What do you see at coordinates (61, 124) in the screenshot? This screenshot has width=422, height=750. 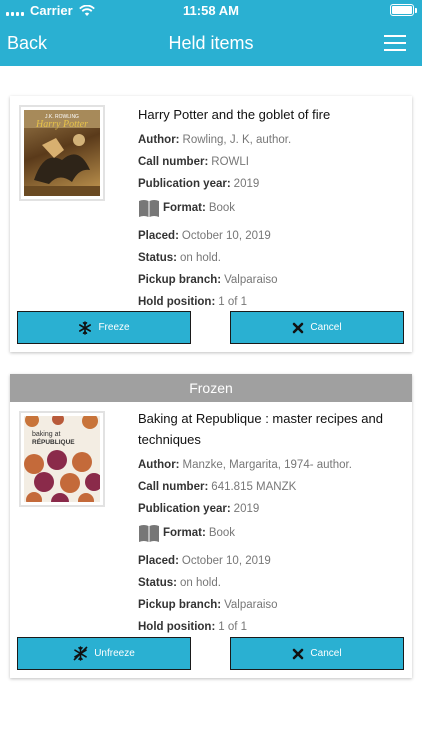 I see `cover-title-art: Harry Potter` at bounding box center [61, 124].